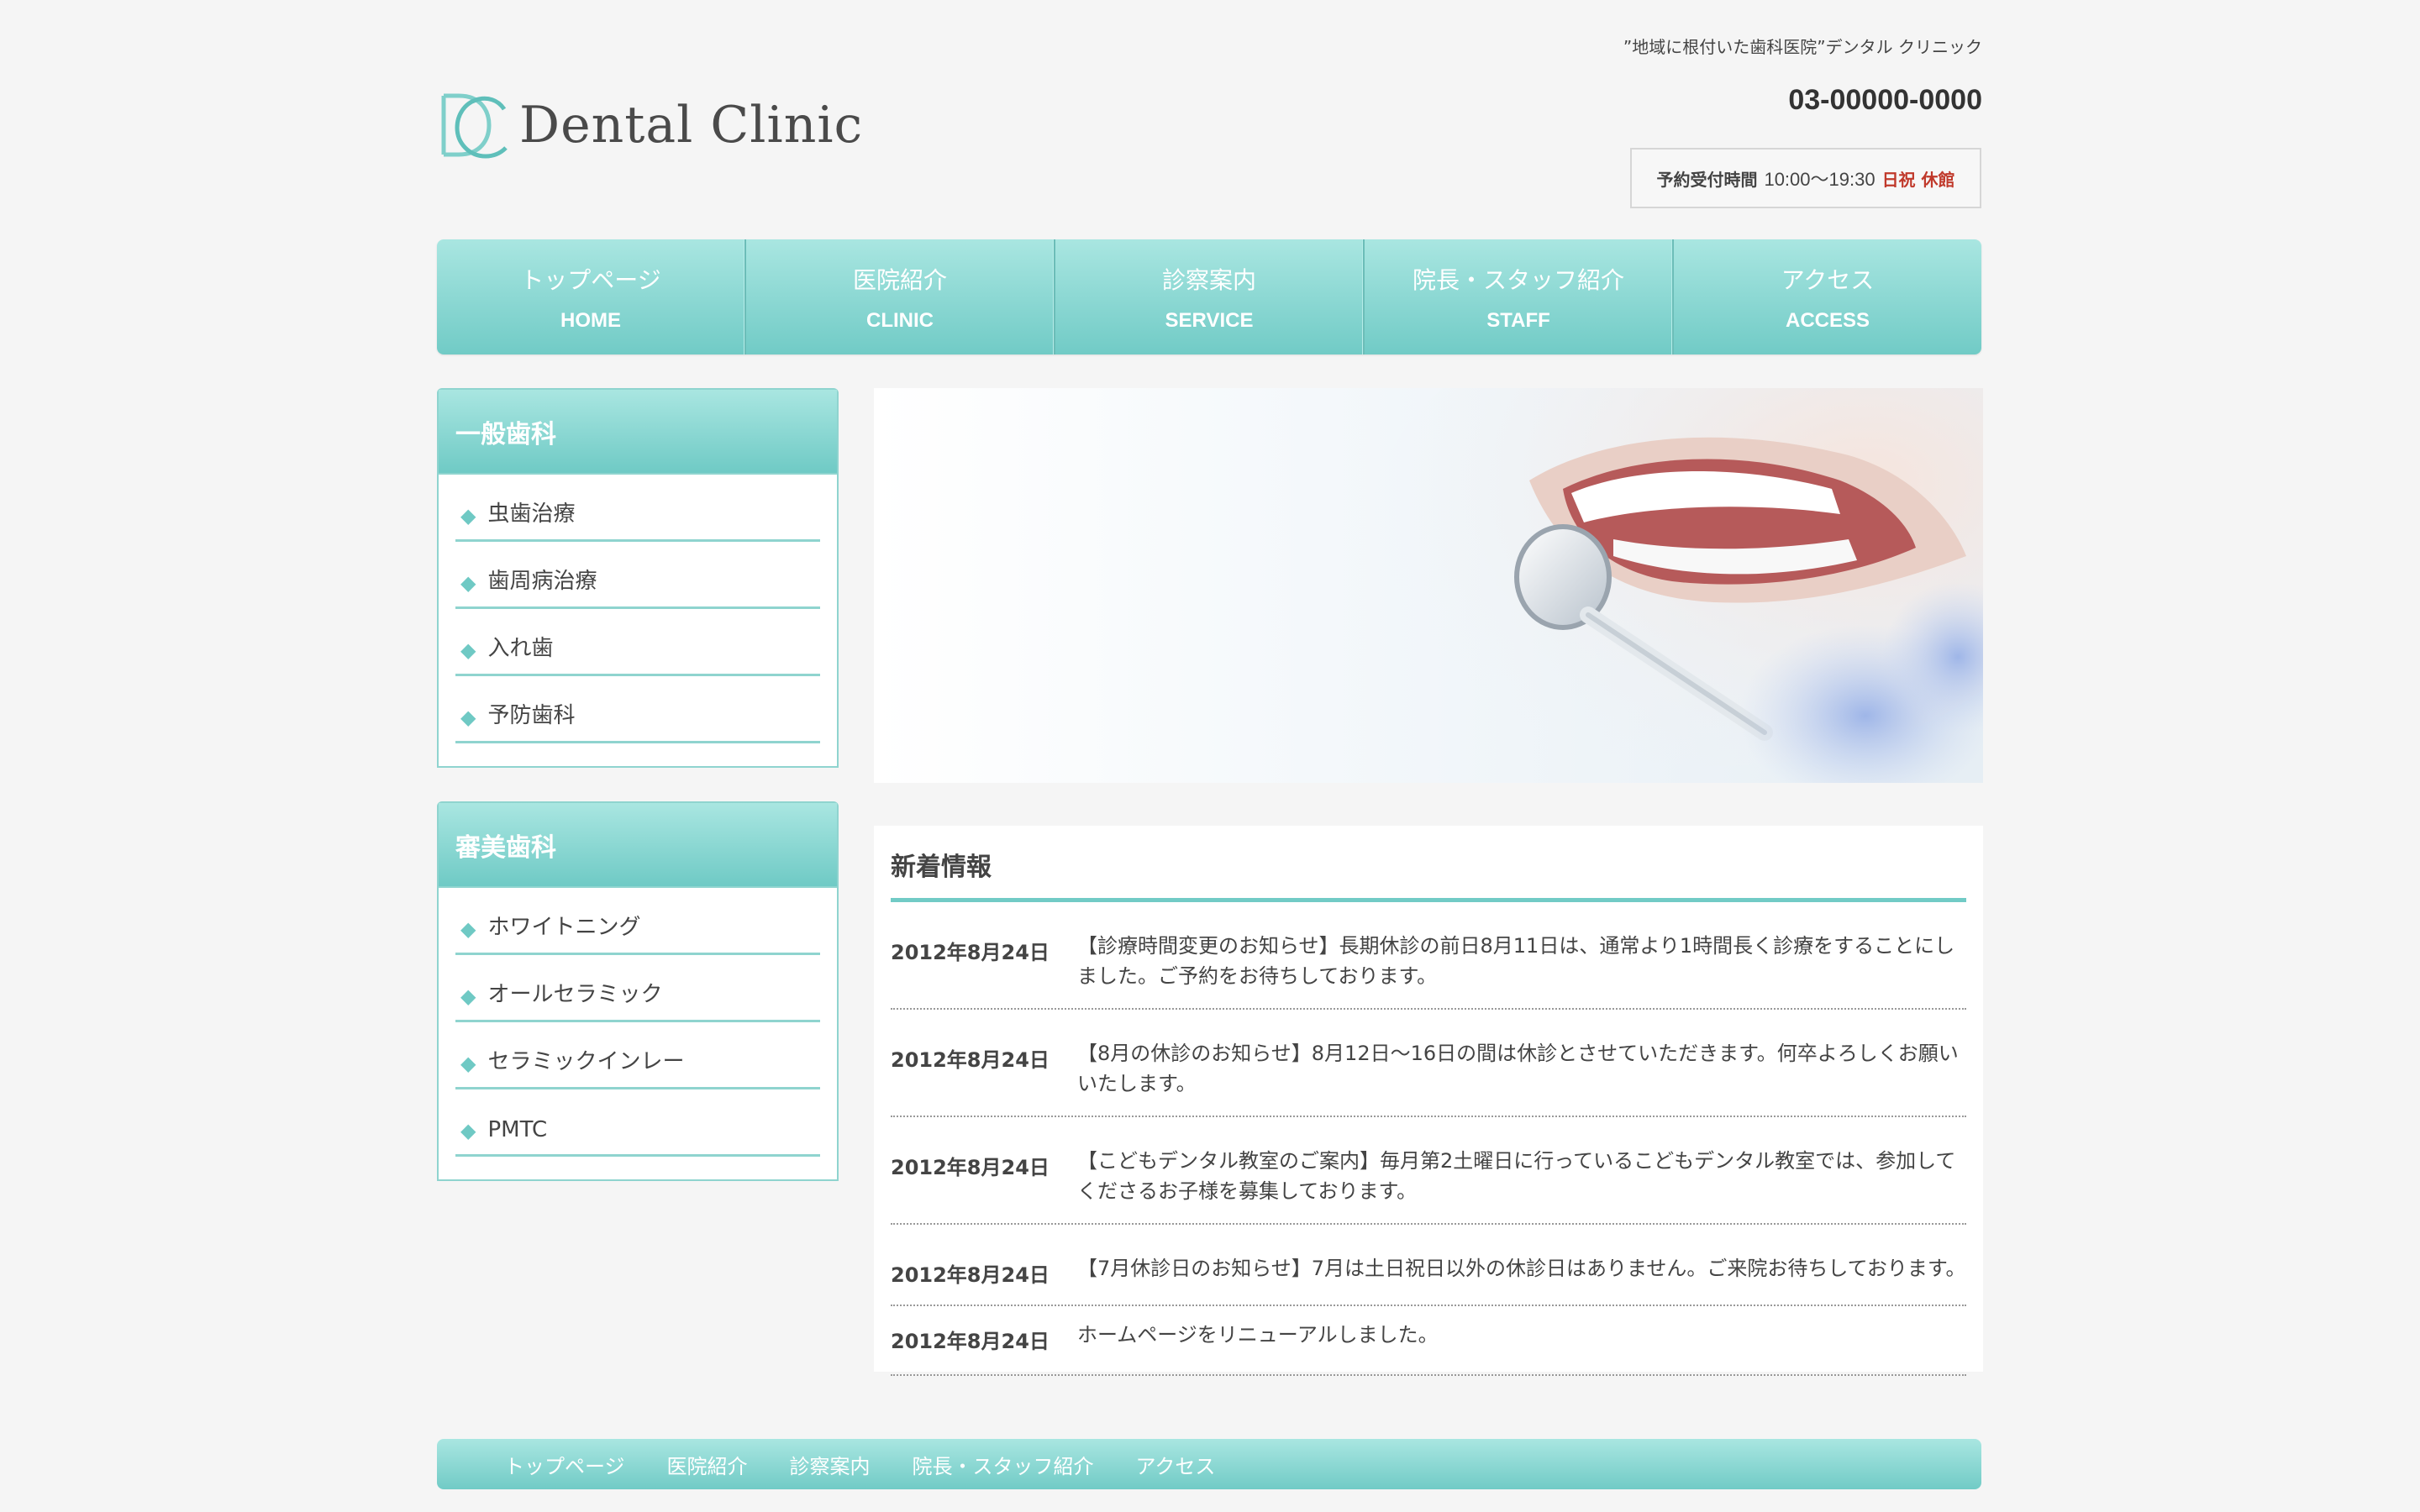 This screenshot has height=1512, width=2420. I want to click on nav-item-access: アクセス ACCESS, so click(1827, 296).